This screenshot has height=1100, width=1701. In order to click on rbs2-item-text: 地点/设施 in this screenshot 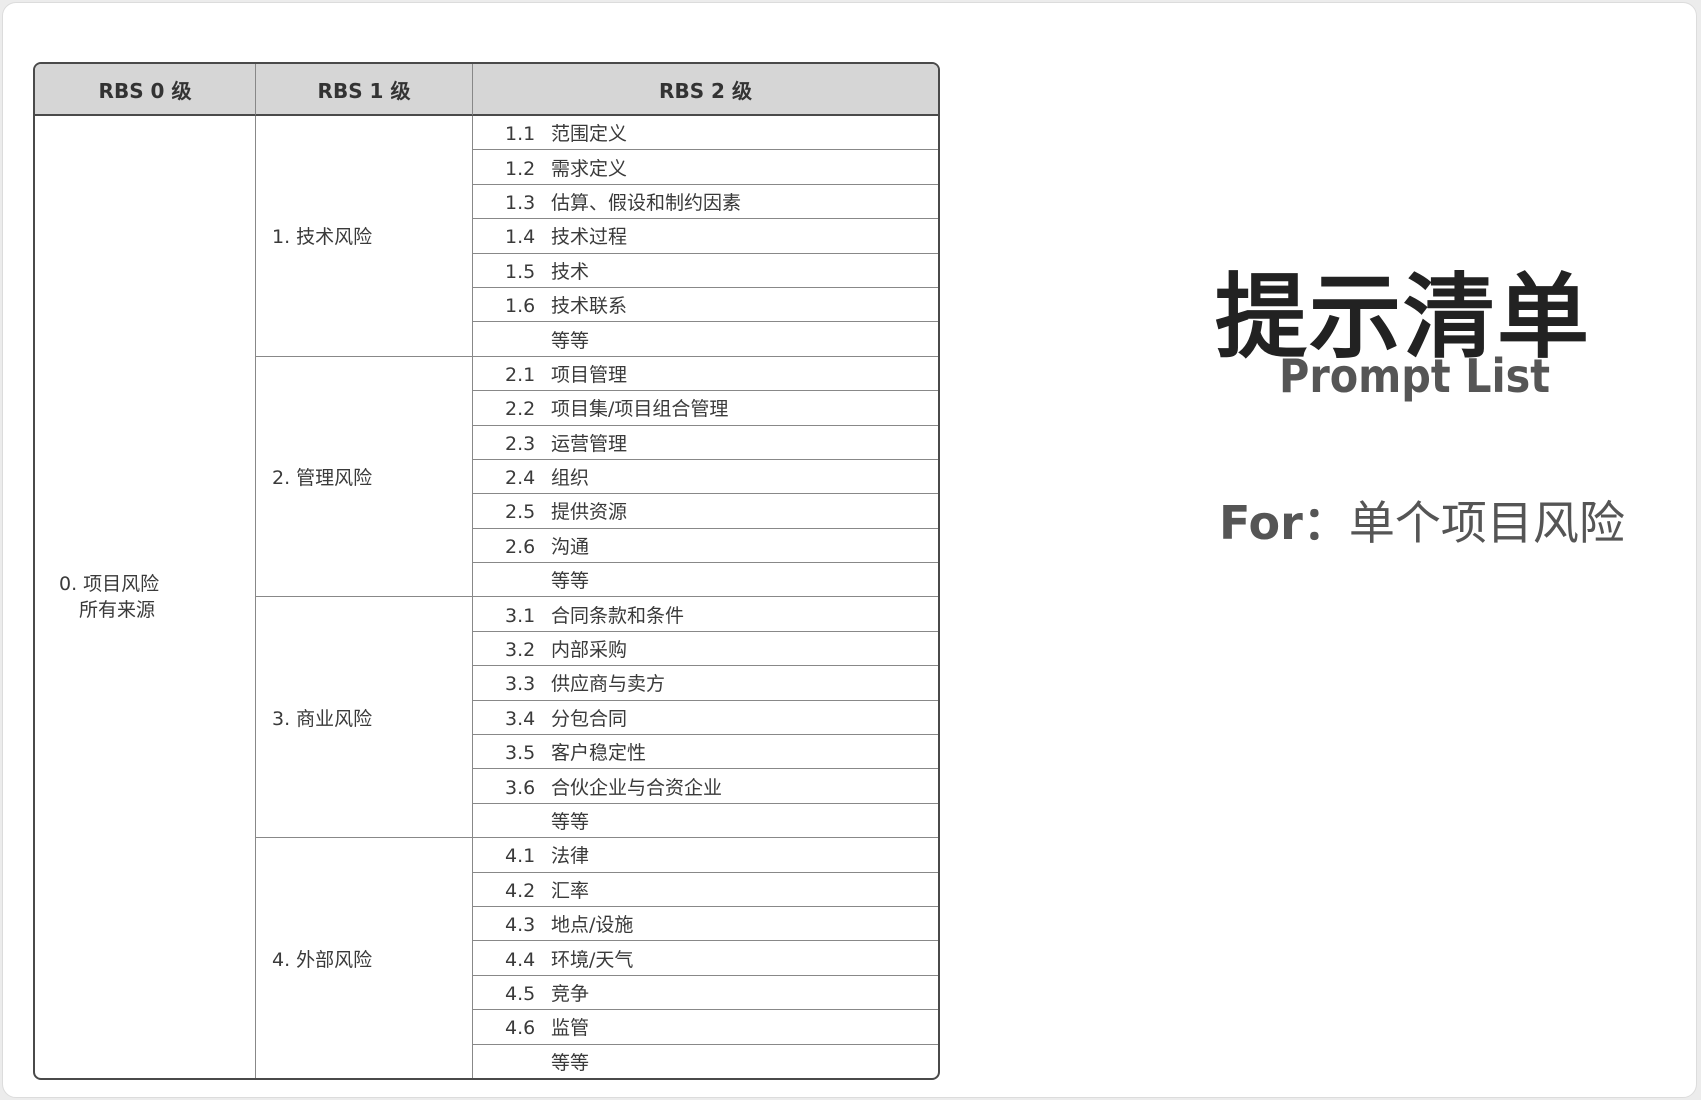, I will do `click(592, 925)`.